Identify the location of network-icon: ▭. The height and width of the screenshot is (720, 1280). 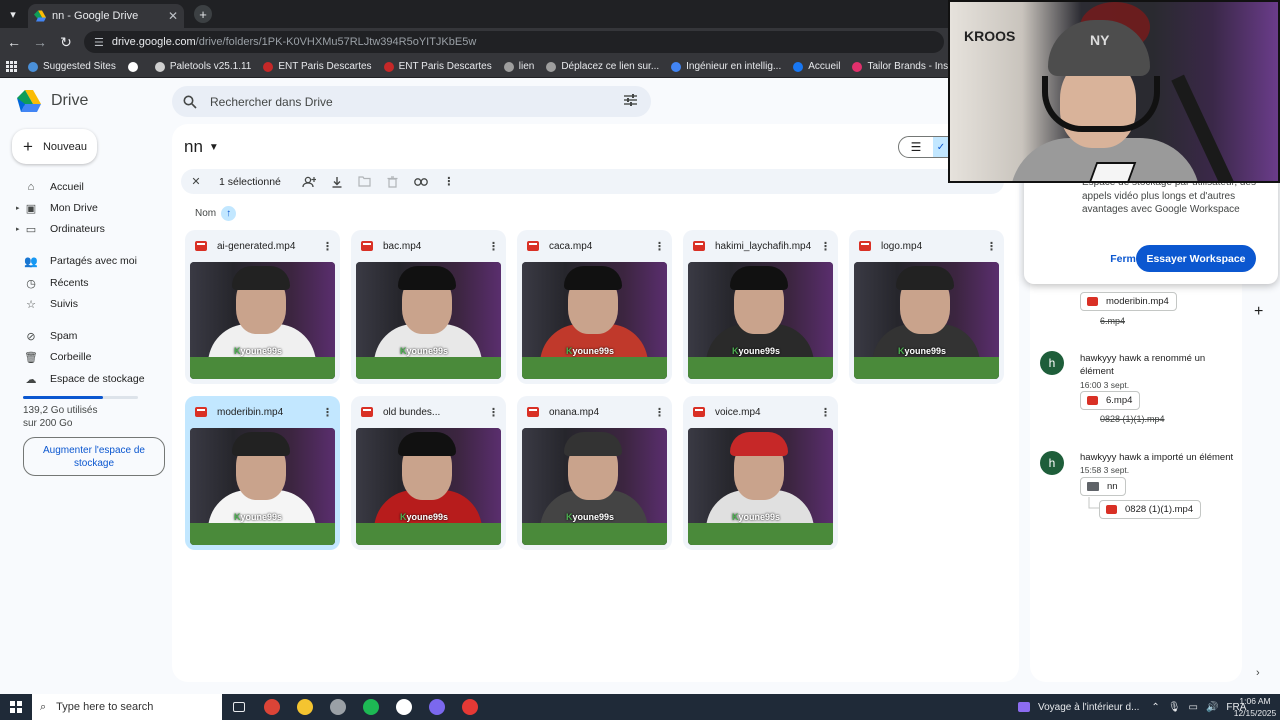
(1193, 707).